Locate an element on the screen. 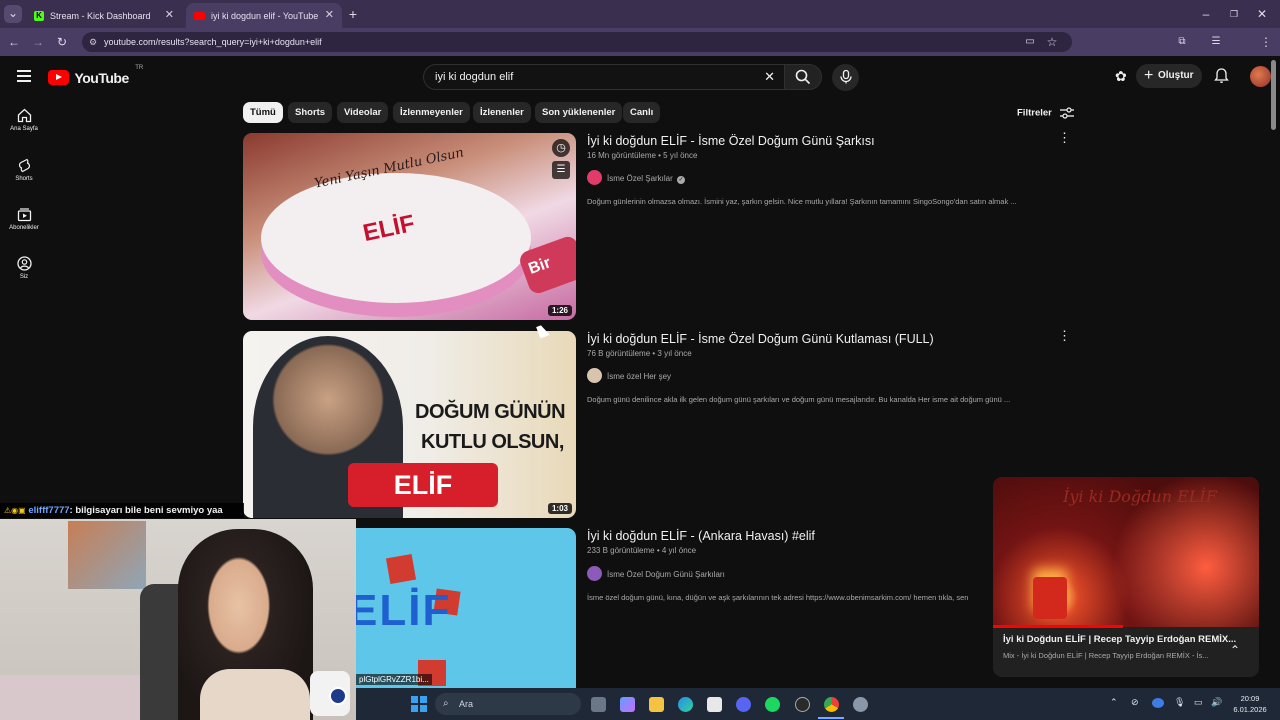  chip-shorts: Shorts is located at coordinates (310, 112).